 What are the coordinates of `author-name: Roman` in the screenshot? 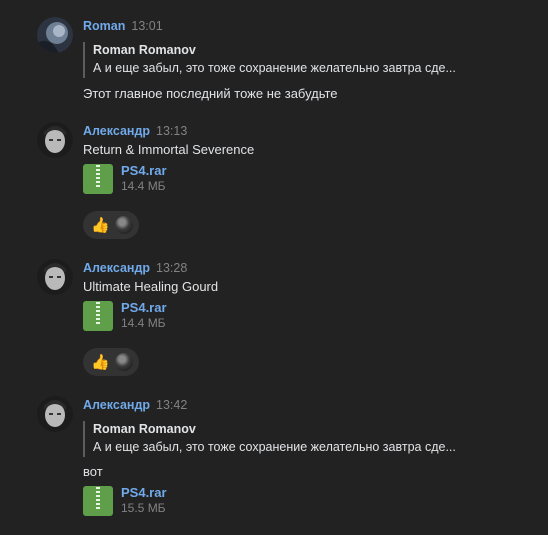 It's located at (104, 26).